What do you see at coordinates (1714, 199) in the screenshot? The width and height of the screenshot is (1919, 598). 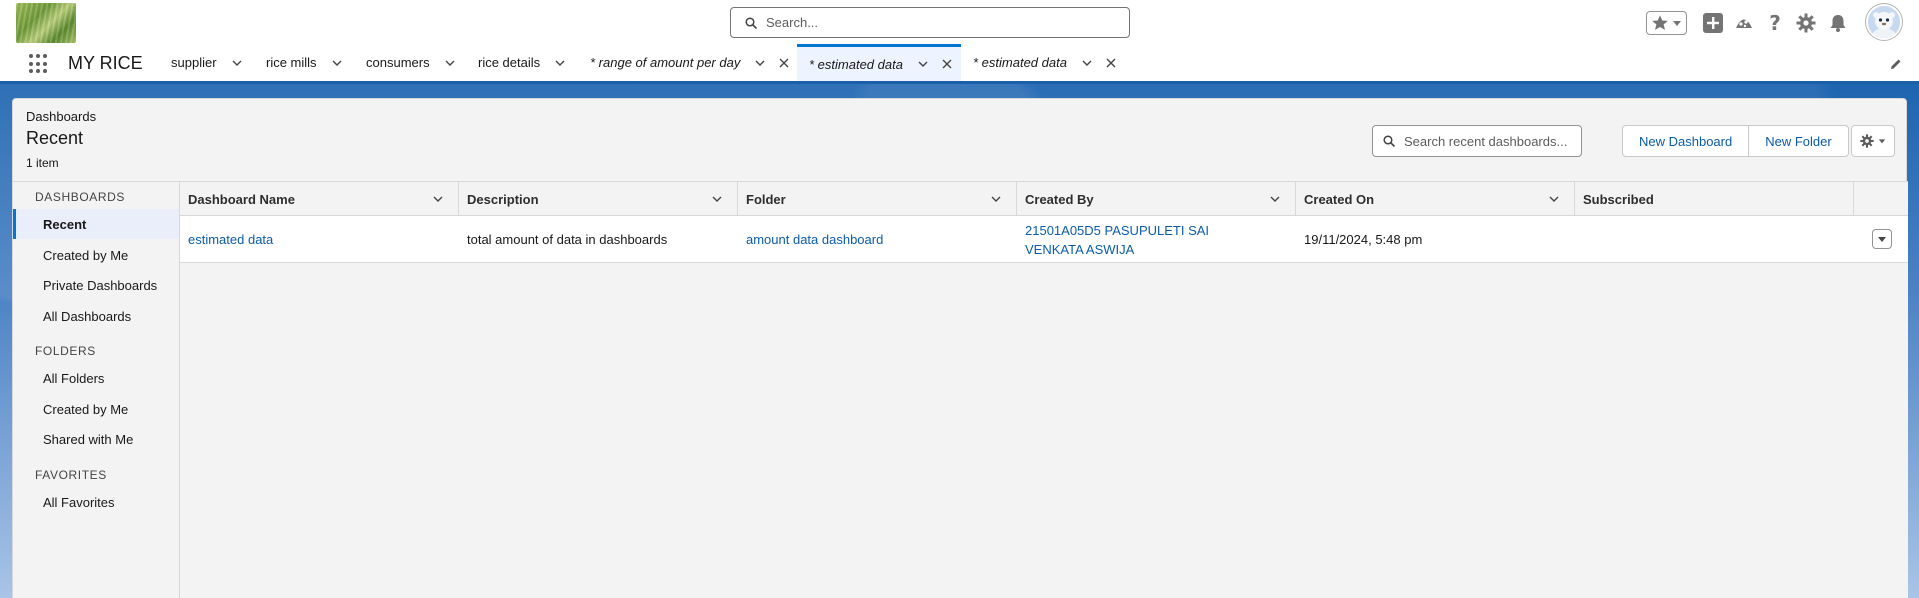 I see `column-header-subscribed: Subscribed` at bounding box center [1714, 199].